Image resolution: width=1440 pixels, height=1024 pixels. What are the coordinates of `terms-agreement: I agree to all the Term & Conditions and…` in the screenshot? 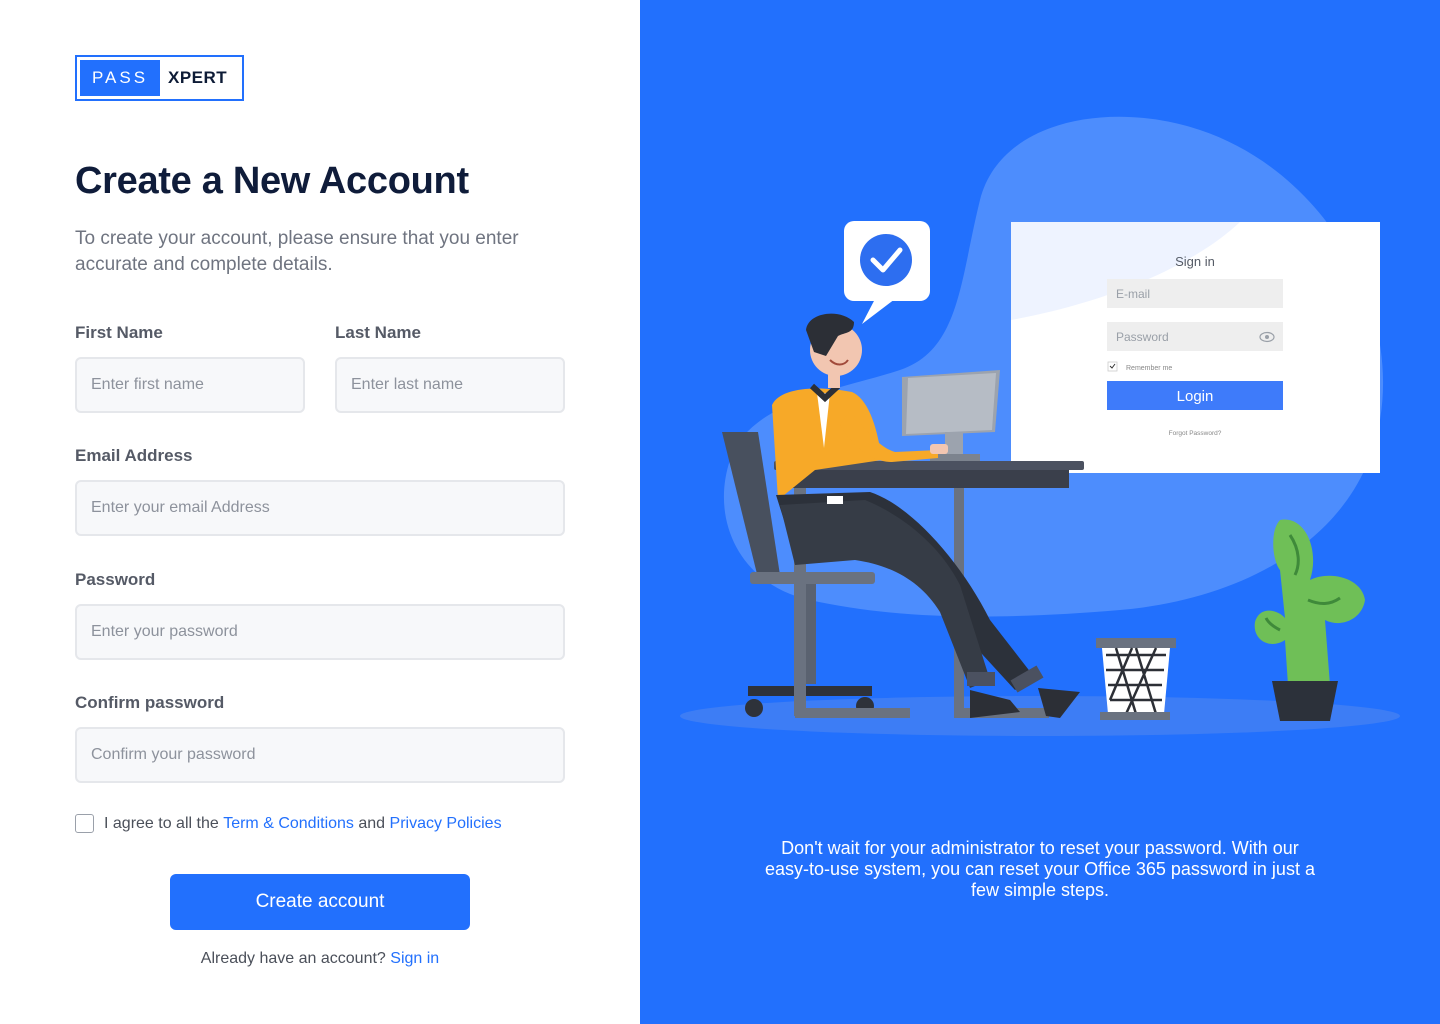 It's located at (288, 823).